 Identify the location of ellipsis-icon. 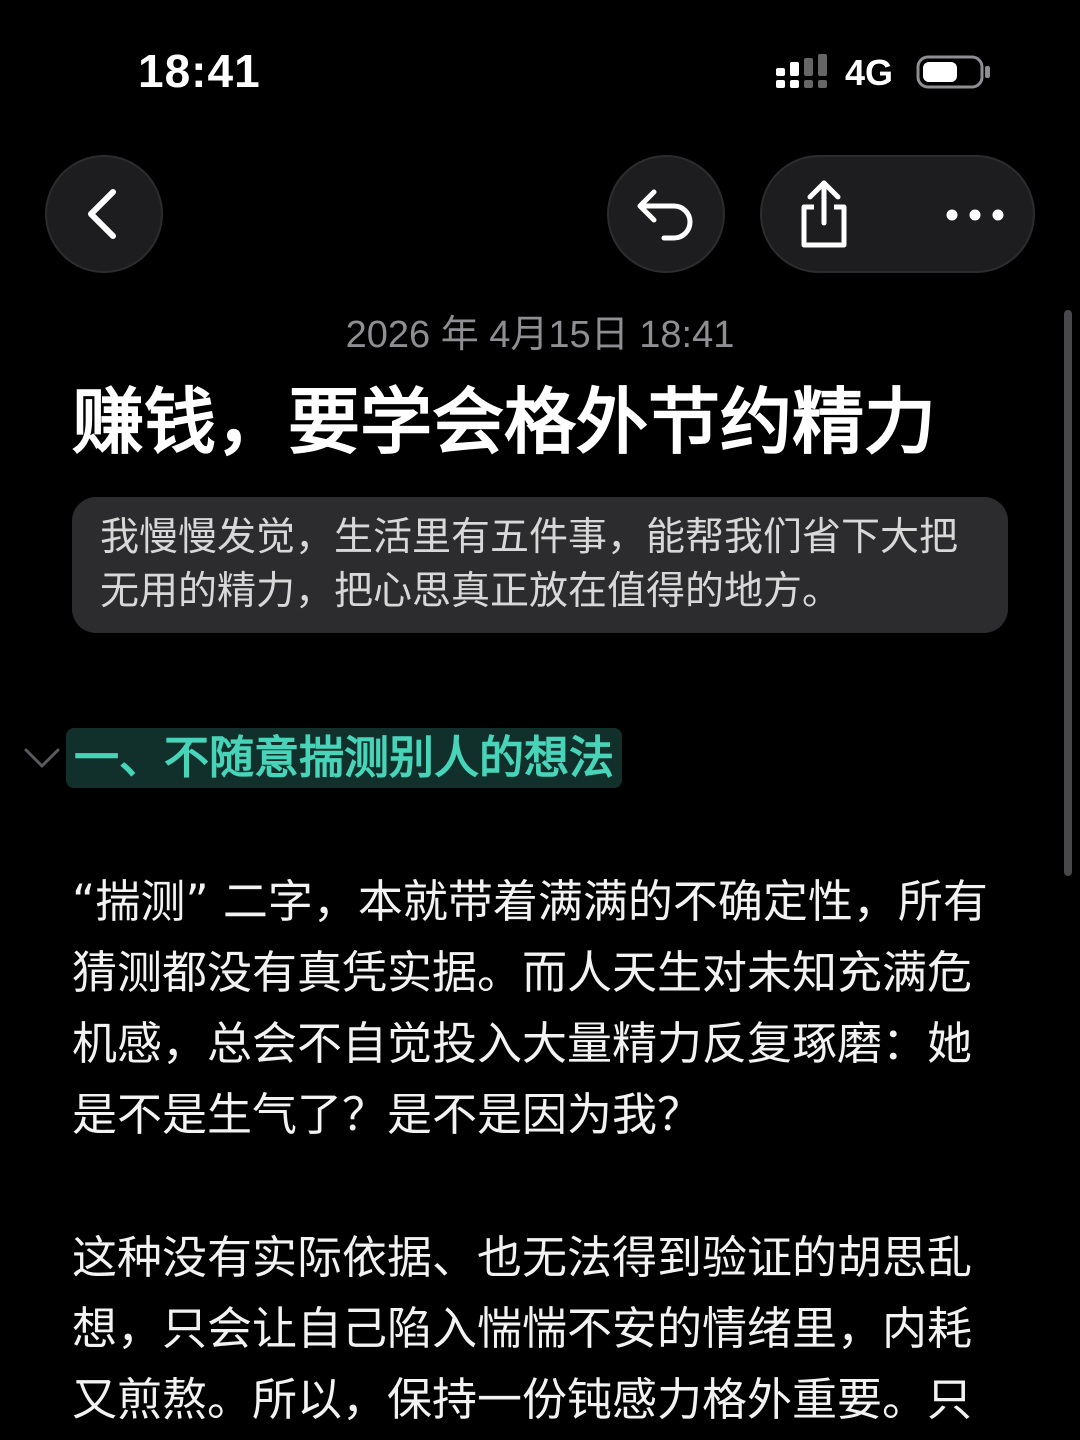
(975, 215).